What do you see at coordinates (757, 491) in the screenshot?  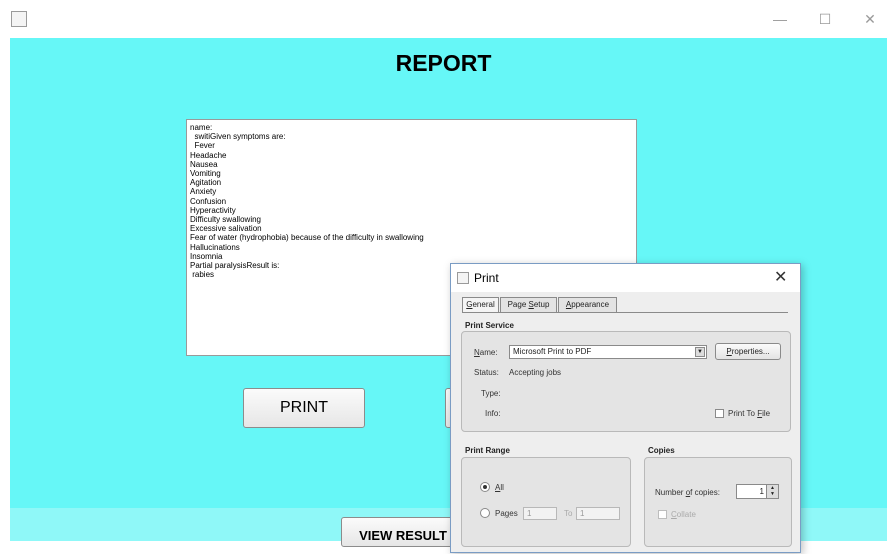 I see `copies-spinner: 1 ▲ ▼` at bounding box center [757, 491].